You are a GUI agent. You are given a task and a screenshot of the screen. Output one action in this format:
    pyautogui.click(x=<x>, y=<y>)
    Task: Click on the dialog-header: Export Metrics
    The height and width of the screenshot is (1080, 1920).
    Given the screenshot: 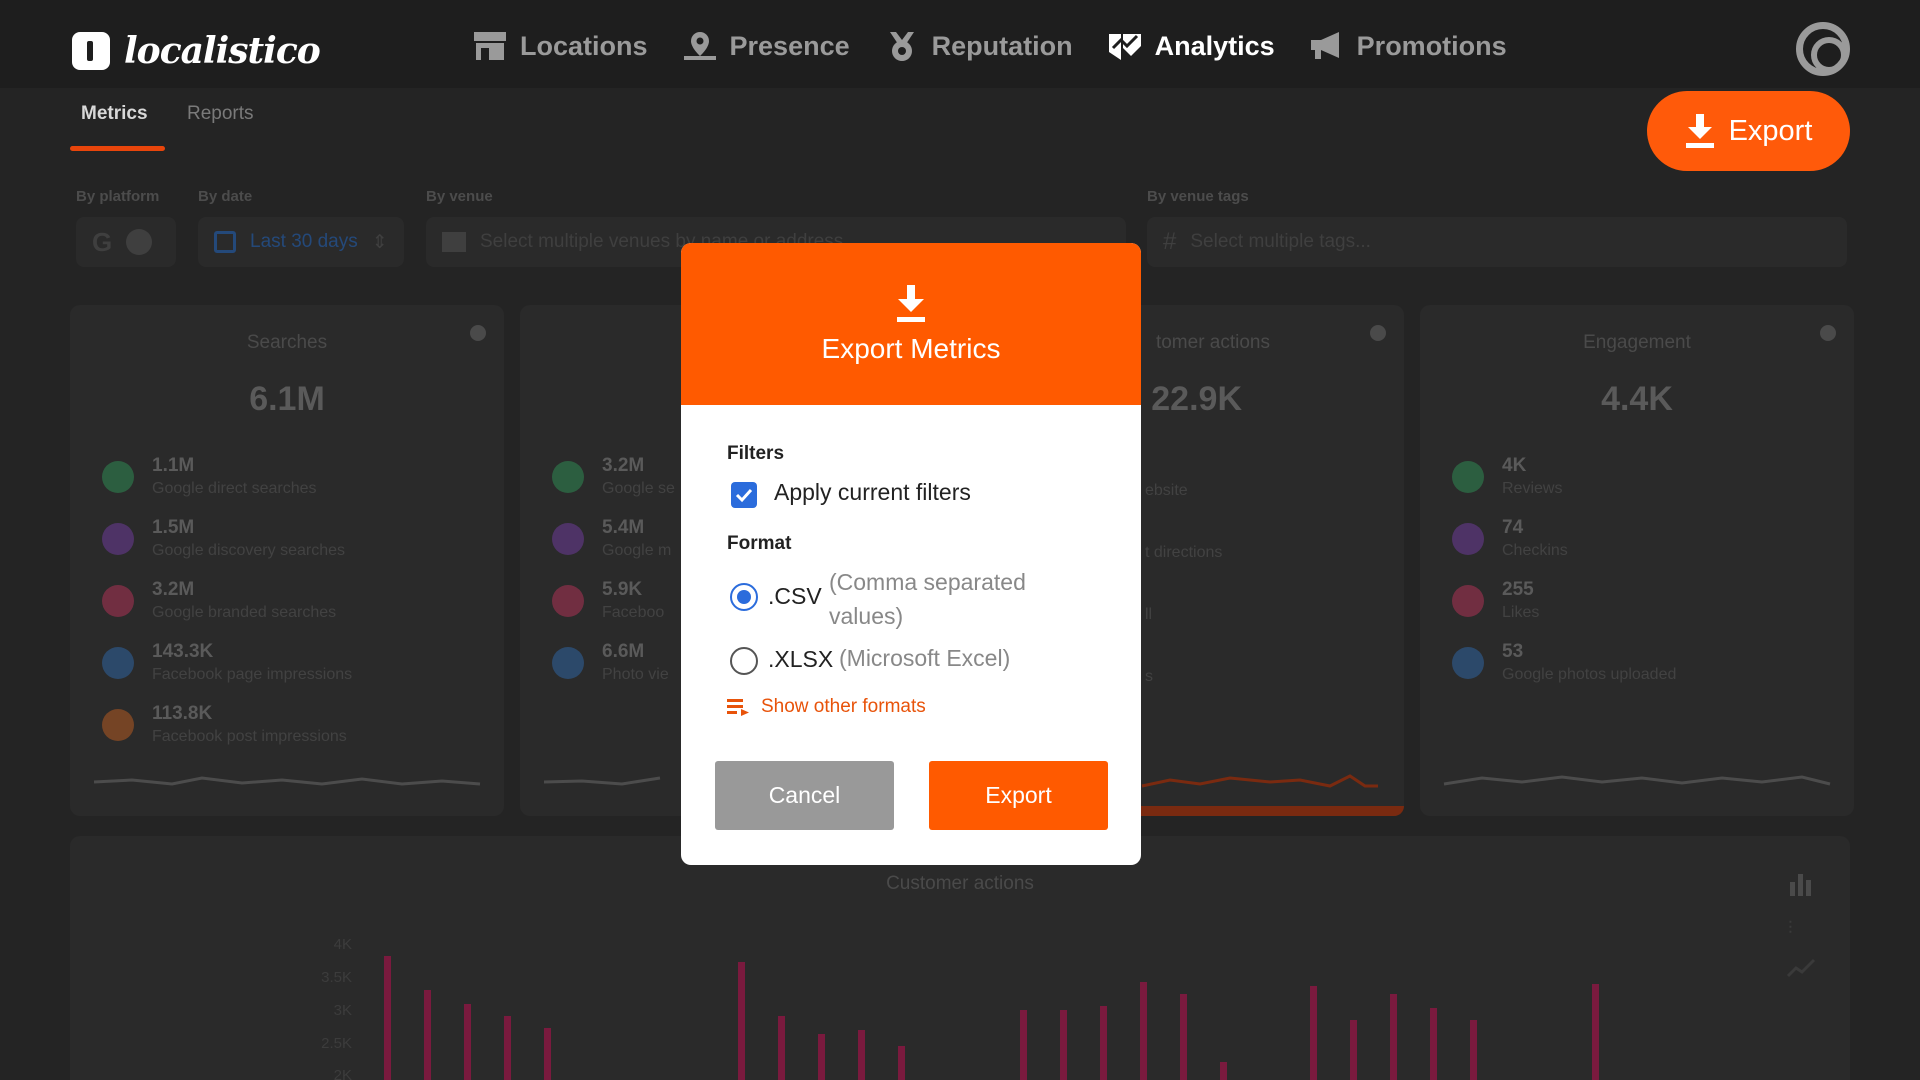 What is the action you would take?
    pyautogui.click(x=911, y=324)
    